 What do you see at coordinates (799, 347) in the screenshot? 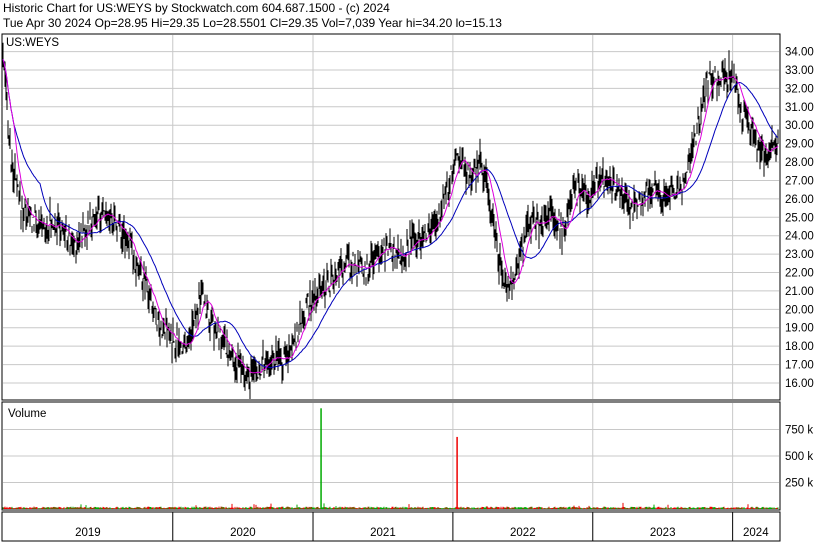
I see `price-tick-label: 18.00` at bounding box center [799, 347].